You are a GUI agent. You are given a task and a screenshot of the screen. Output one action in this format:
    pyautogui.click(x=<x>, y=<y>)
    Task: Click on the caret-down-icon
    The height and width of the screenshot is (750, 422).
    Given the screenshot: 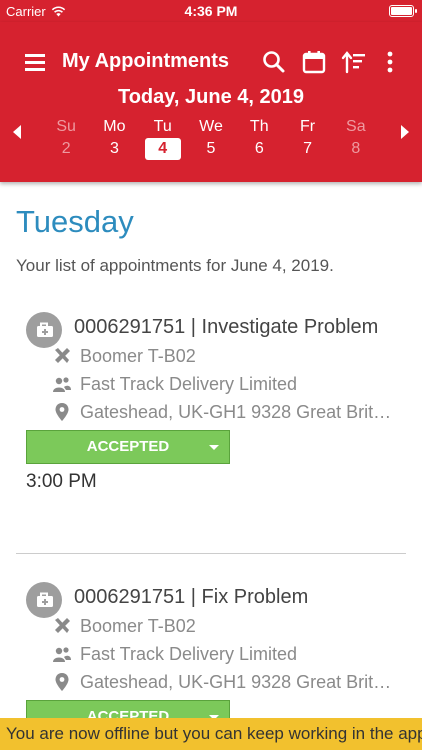 What is the action you would take?
    pyautogui.click(x=214, y=447)
    